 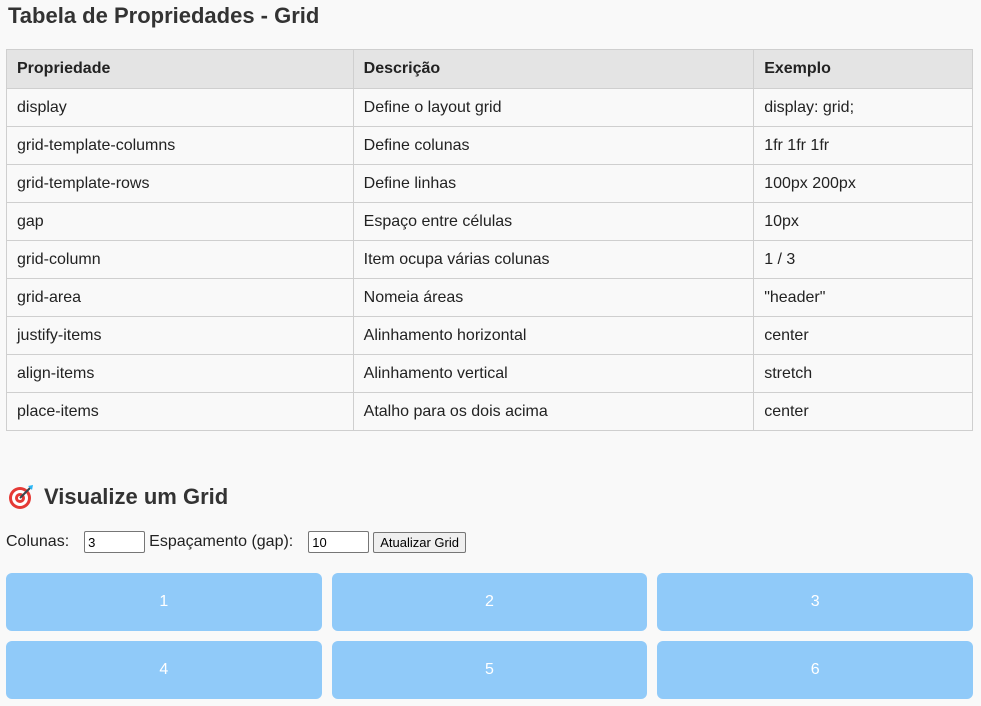 I want to click on cell-description: Item ocupa várias colunas, so click(x=553, y=259).